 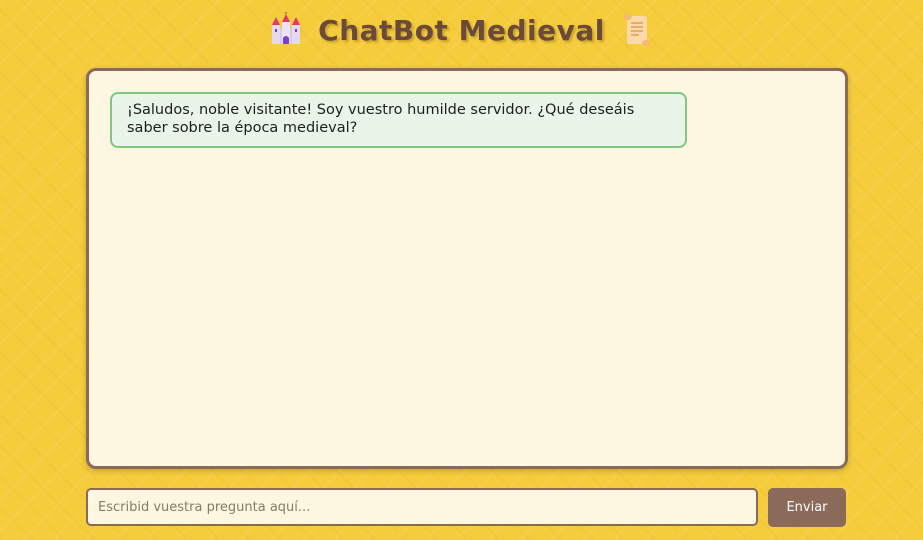 I want to click on send-button: Enviar, so click(x=807, y=507).